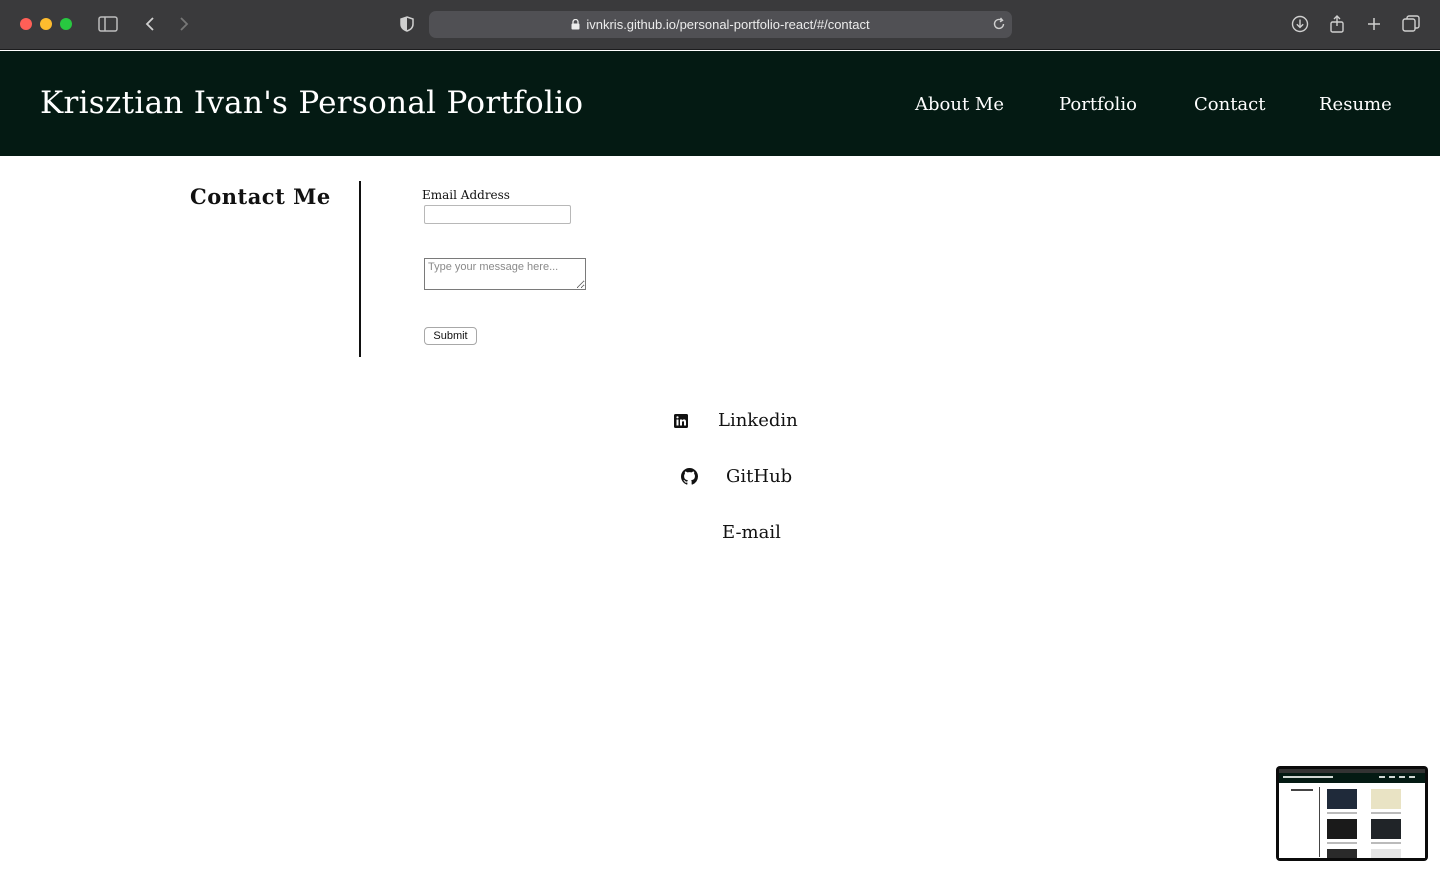 The image size is (1440, 873). Describe the element at coordinates (108, 24) in the screenshot. I see `sidebar-toggle-icon` at that location.